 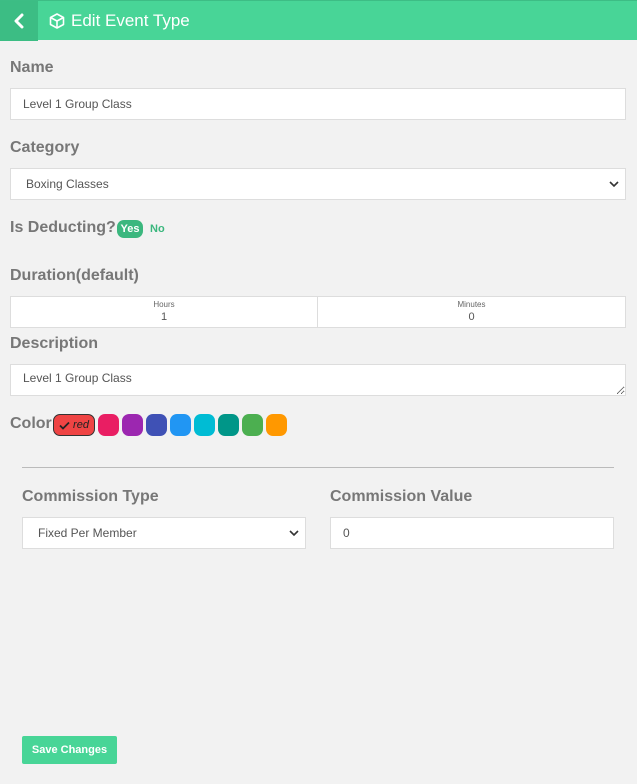 I want to click on commission-type-label: Commission Type, so click(x=90, y=496).